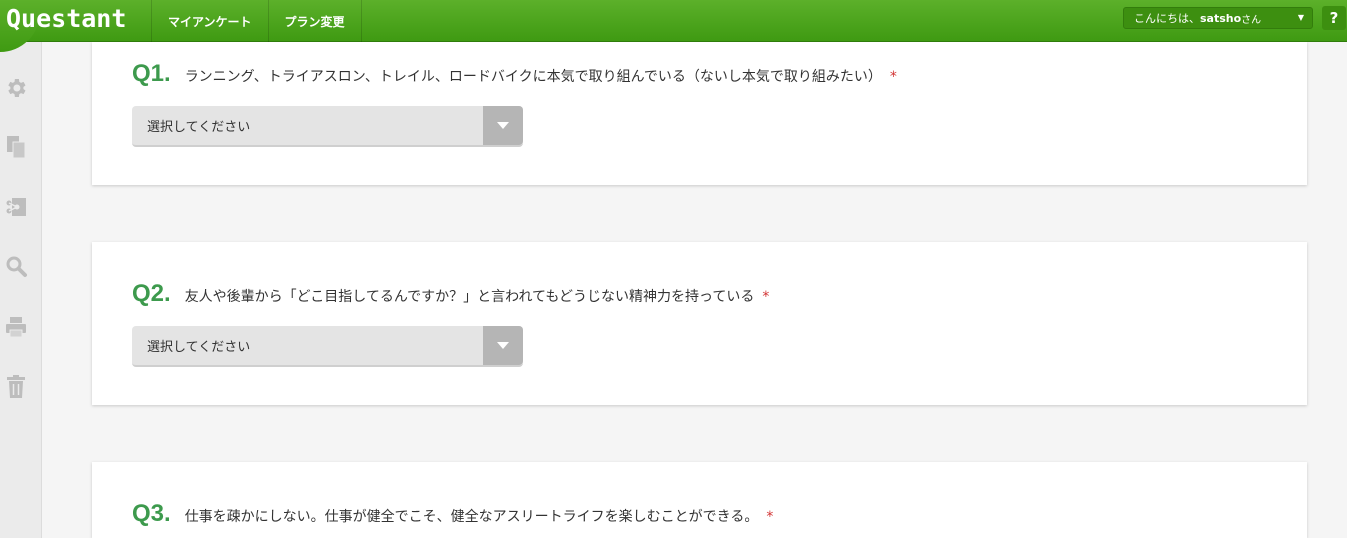 The width and height of the screenshot is (1347, 538). Describe the element at coordinates (1221, 18) in the screenshot. I see `user-name: satsho` at that location.